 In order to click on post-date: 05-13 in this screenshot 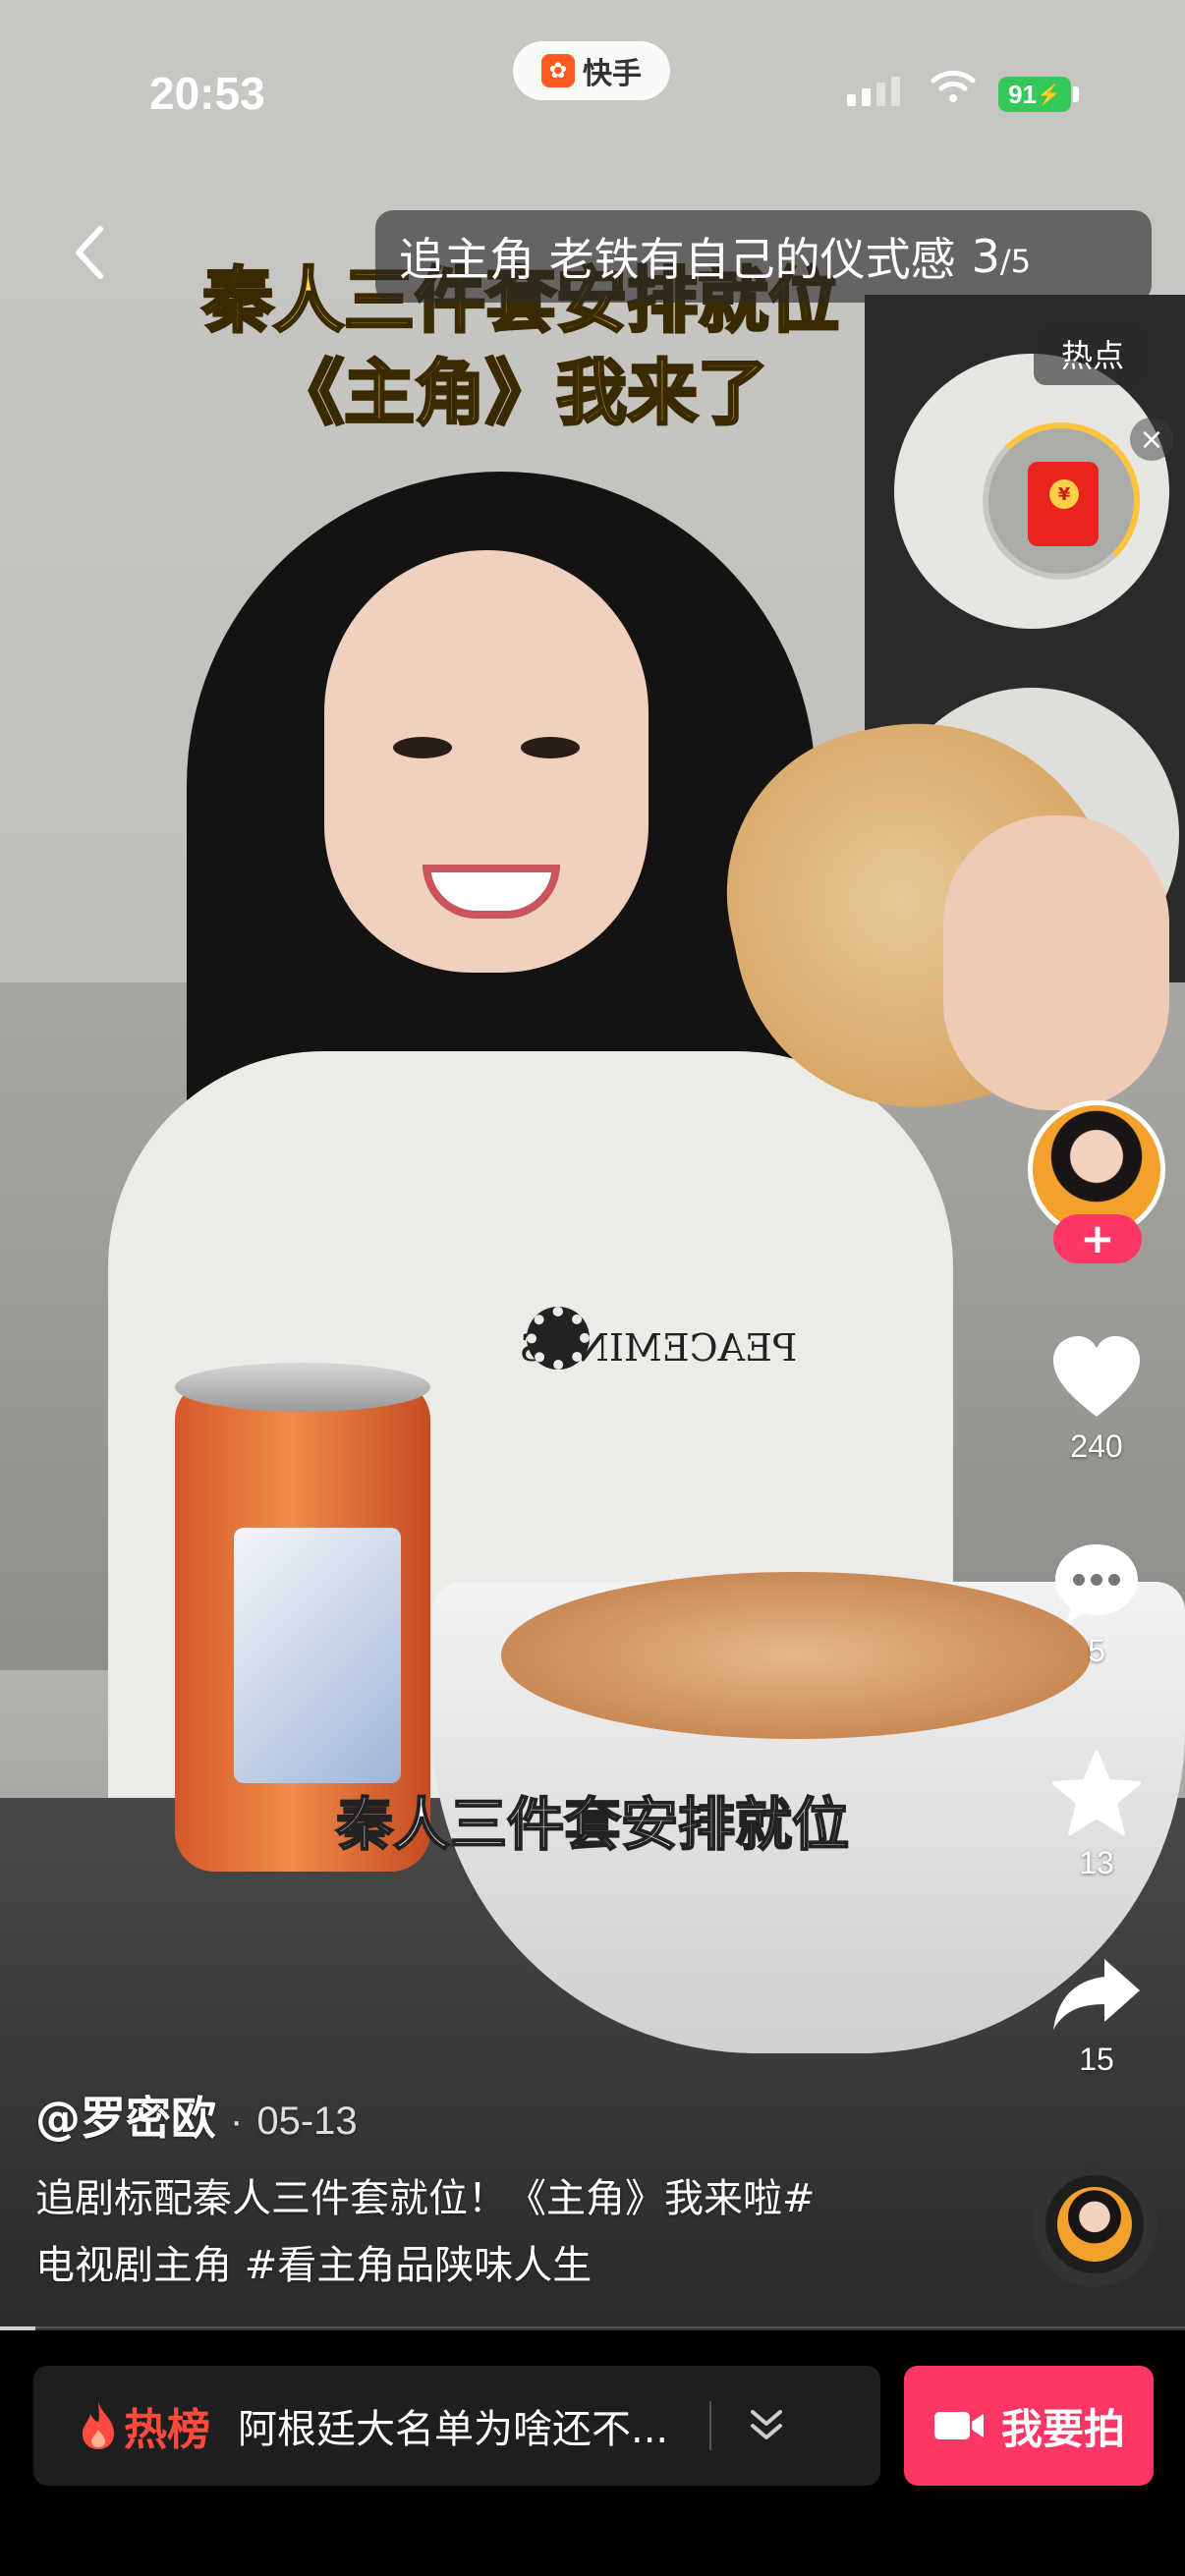, I will do `click(307, 2121)`.